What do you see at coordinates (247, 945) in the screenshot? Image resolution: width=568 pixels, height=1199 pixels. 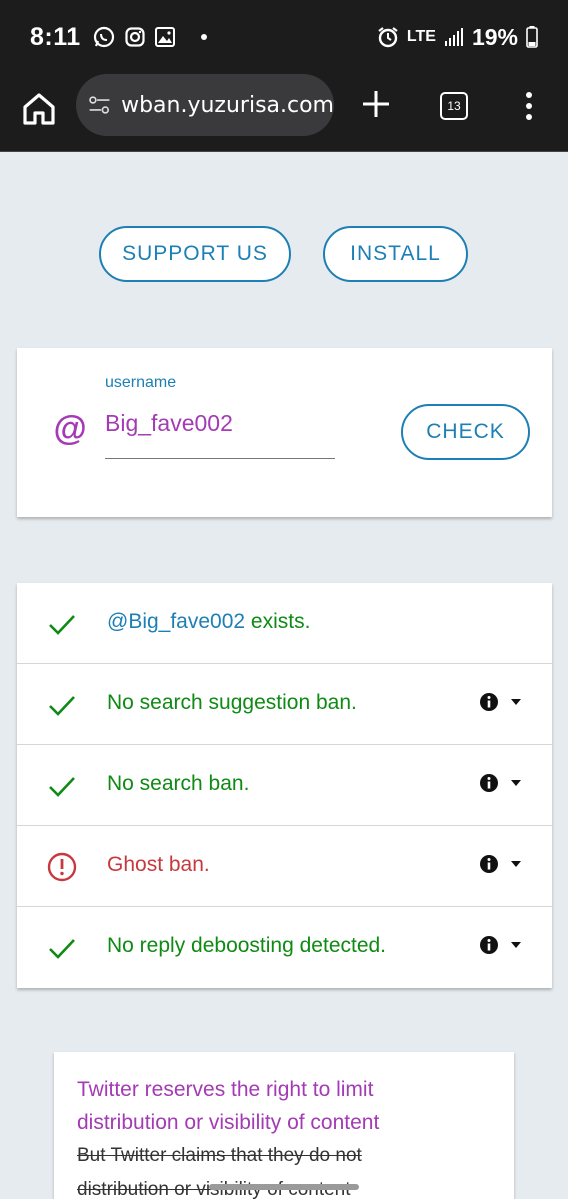 I see `result-text: No reply deboosting detected.` at bounding box center [247, 945].